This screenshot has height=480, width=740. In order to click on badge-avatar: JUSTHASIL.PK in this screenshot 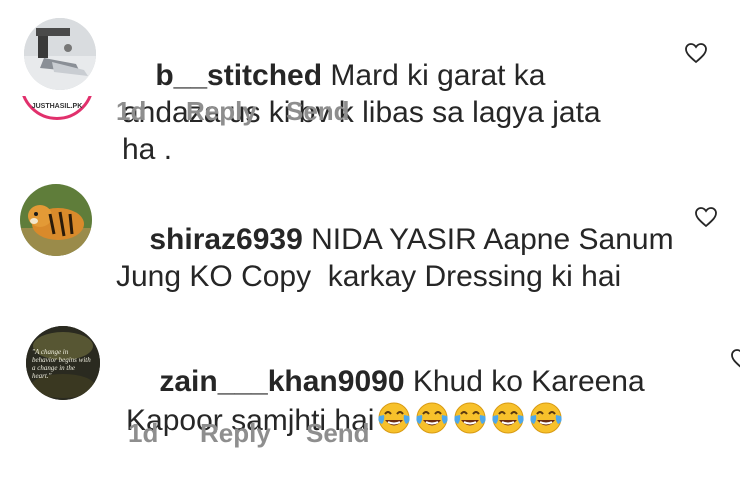, I will do `click(58, 109)`.